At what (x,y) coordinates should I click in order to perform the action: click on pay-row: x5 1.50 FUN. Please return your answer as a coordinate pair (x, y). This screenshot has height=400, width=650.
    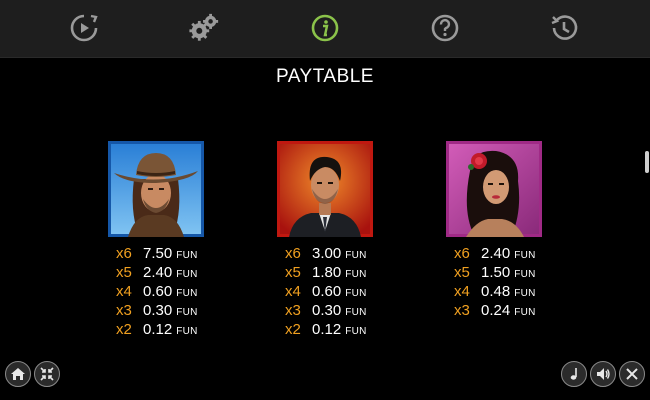
    Looking at the image, I should click on (495, 272).